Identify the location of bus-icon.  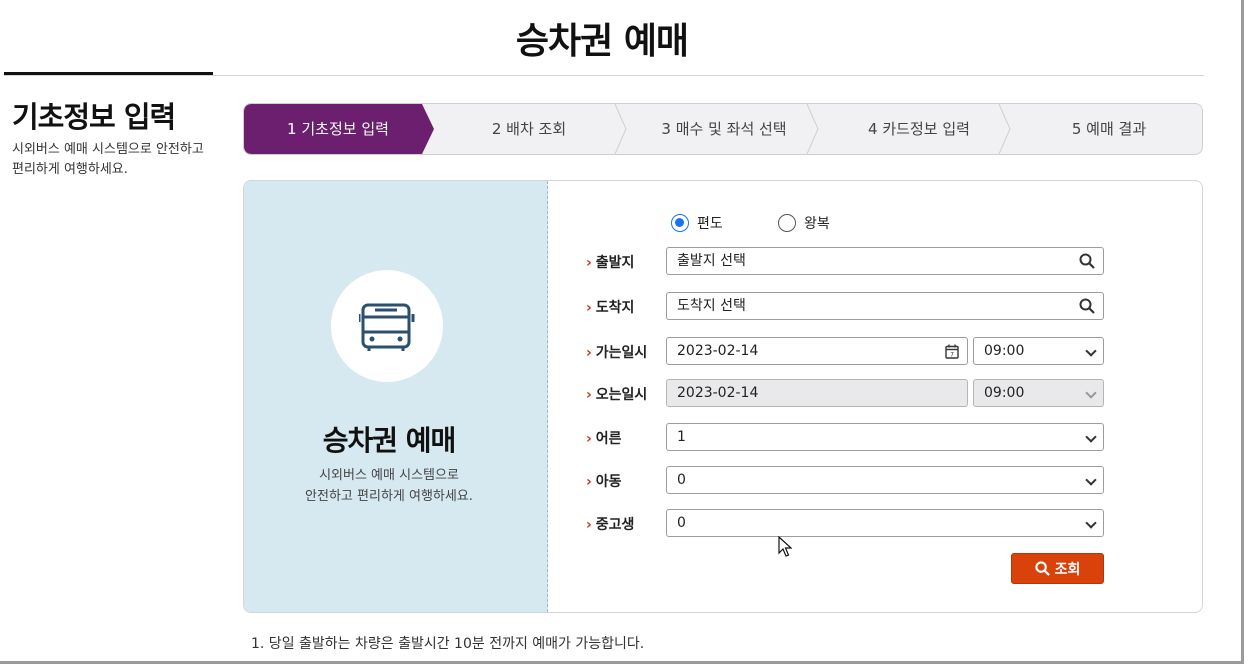
(387, 327).